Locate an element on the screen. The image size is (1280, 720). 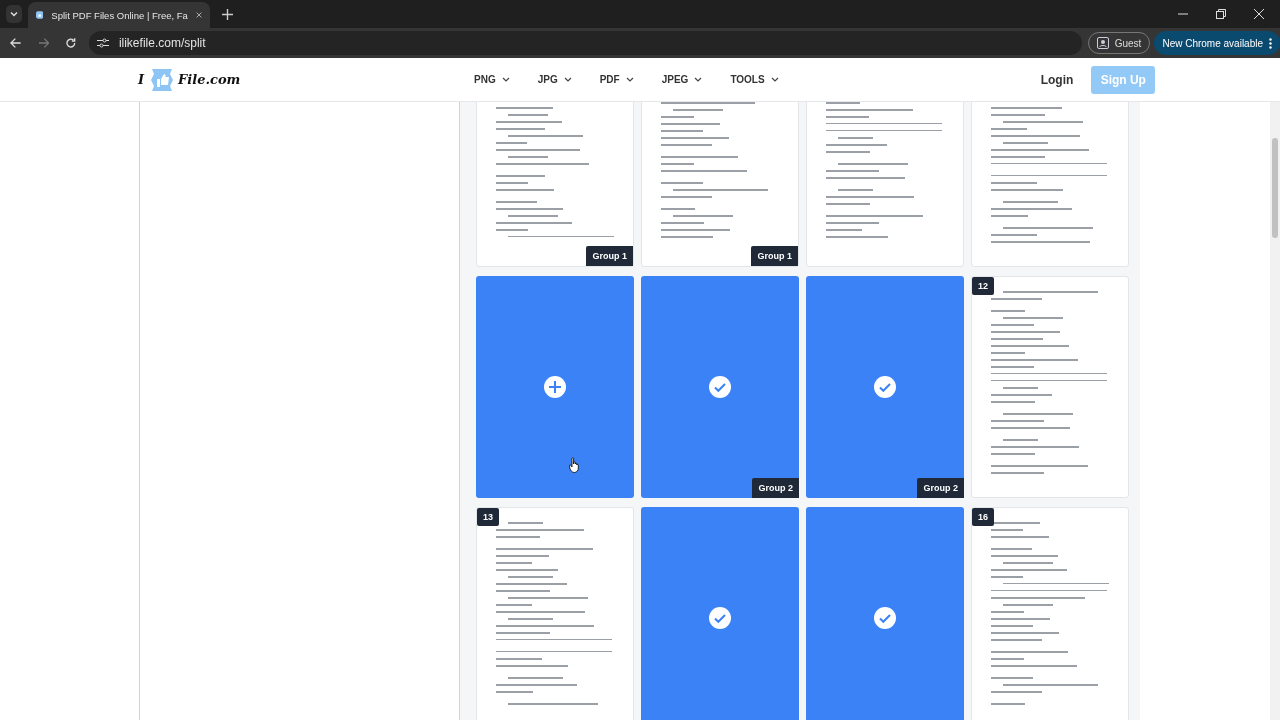
page-card: 16 is located at coordinates (1050, 613).